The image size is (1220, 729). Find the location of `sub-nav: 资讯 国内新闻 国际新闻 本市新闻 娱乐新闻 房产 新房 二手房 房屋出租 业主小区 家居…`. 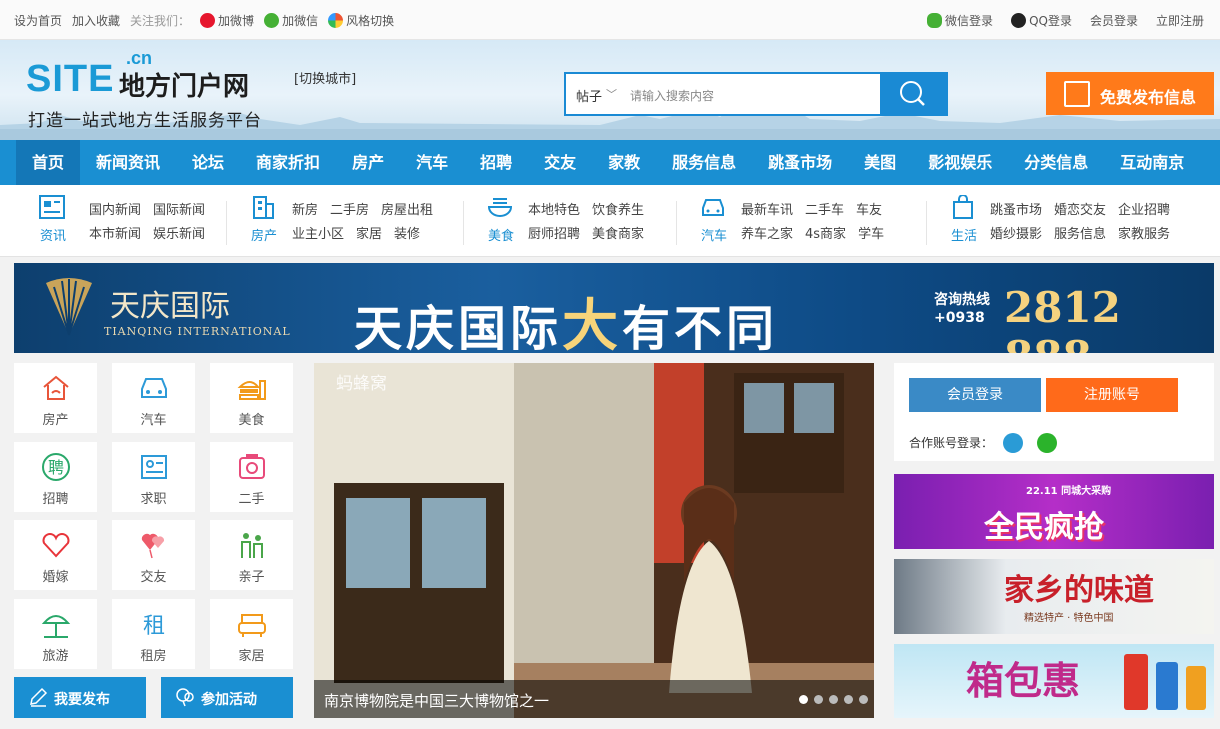

sub-nav: 资讯 国内新闻 国际新闻 本市新闻 娱乐新闻 房产 新房 二手房 房屋出租 业主小区 家居… is located at coordinates (610, 221).